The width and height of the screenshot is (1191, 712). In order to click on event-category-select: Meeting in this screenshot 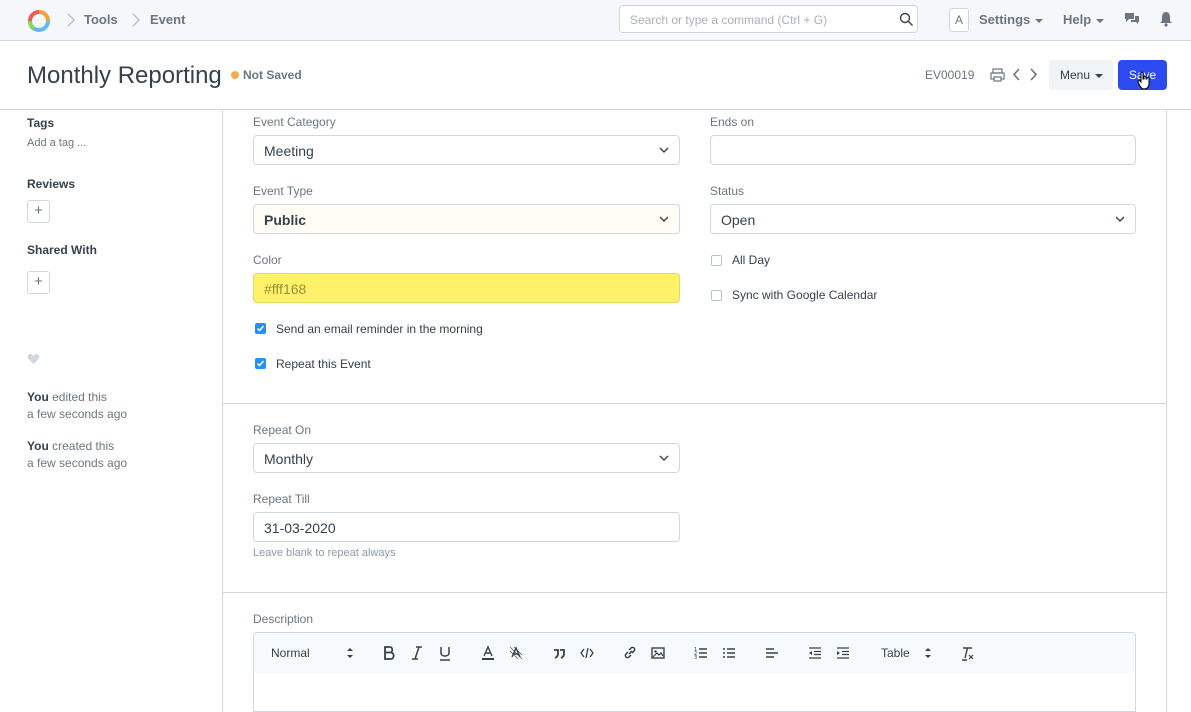, I will do `click(466, 150)`.